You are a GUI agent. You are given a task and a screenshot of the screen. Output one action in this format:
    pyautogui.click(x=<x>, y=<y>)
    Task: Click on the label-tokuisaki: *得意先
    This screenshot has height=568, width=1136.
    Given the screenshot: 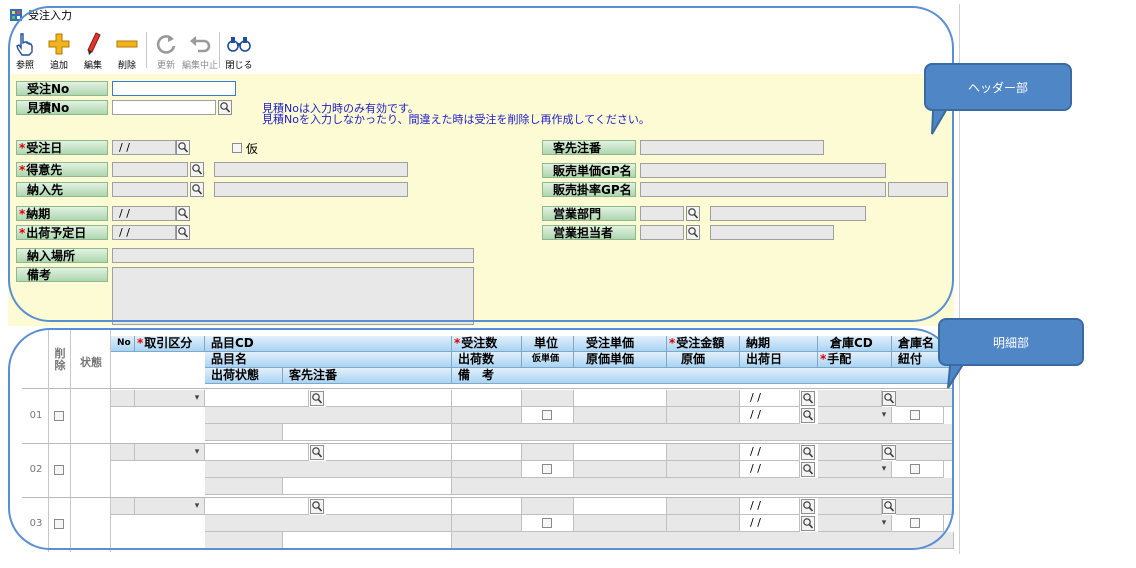 What is the action you would take?
    pyautogui.click(x=62, y=169)
    